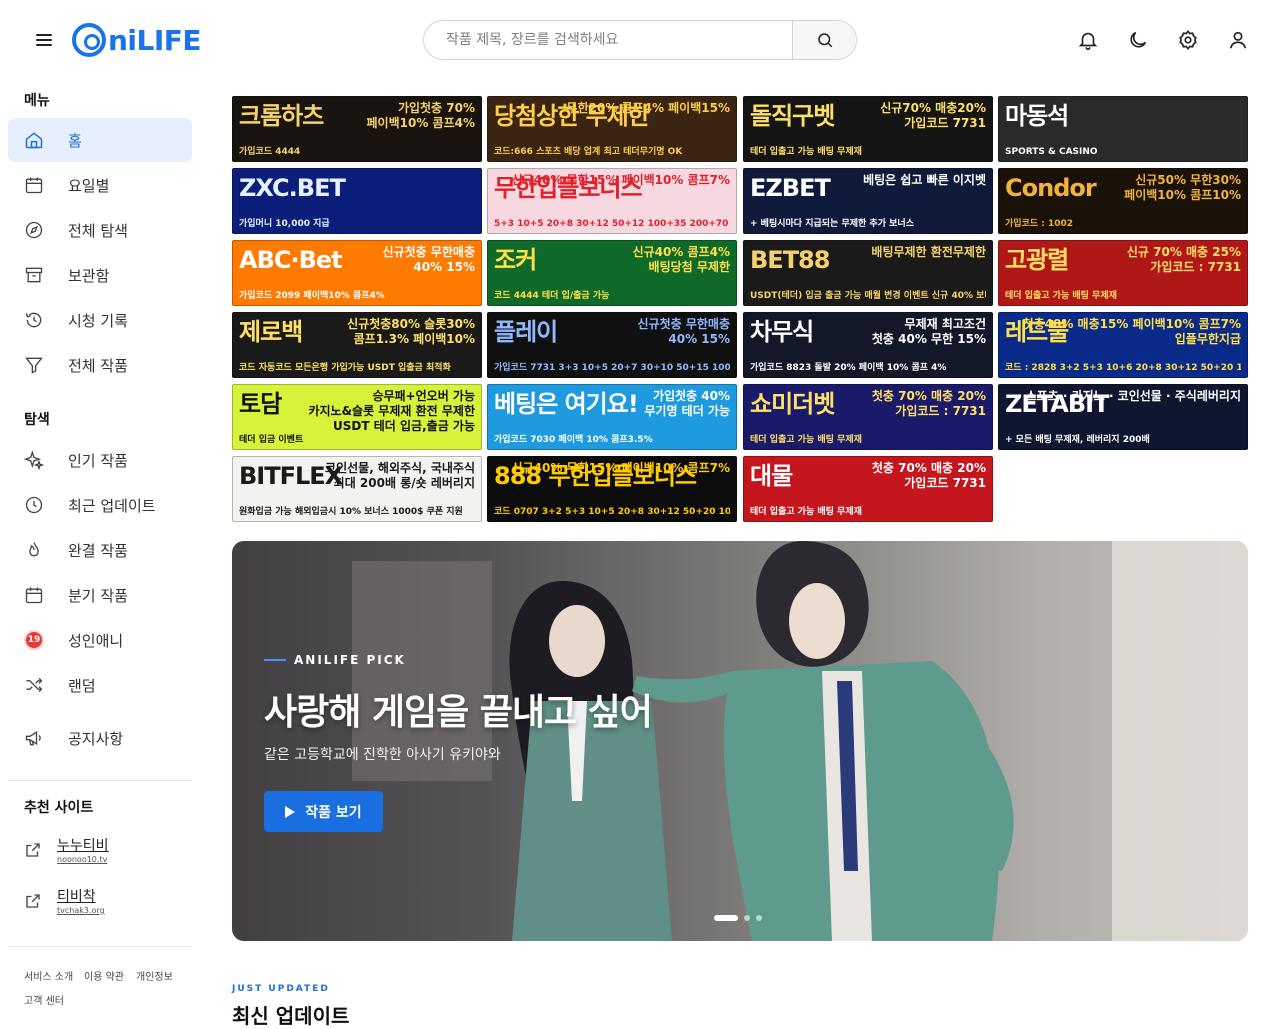  I want to click on play-icon, so click(290, 811).